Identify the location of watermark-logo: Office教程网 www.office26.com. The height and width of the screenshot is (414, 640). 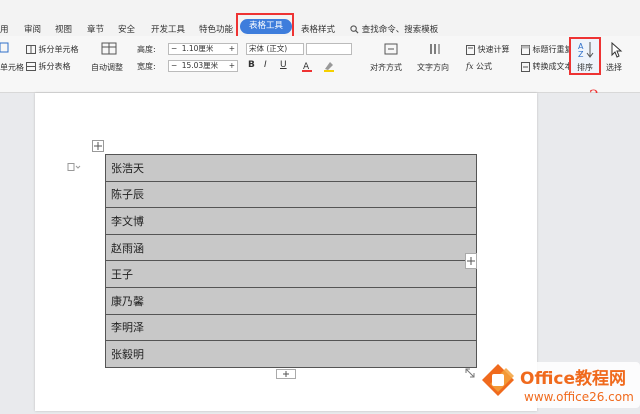
(559, 382).